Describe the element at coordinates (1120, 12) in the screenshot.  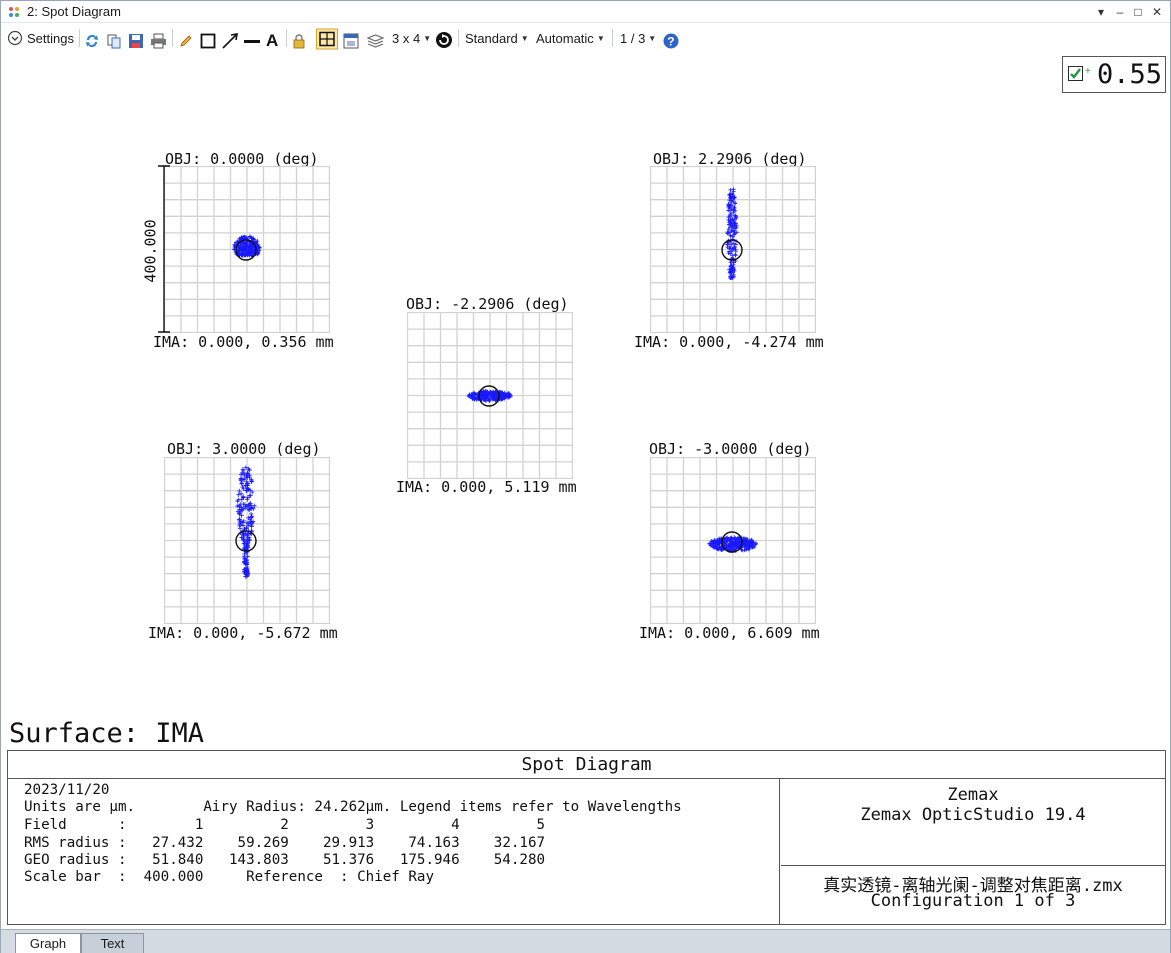
I see `minimize-button: –` at that location.